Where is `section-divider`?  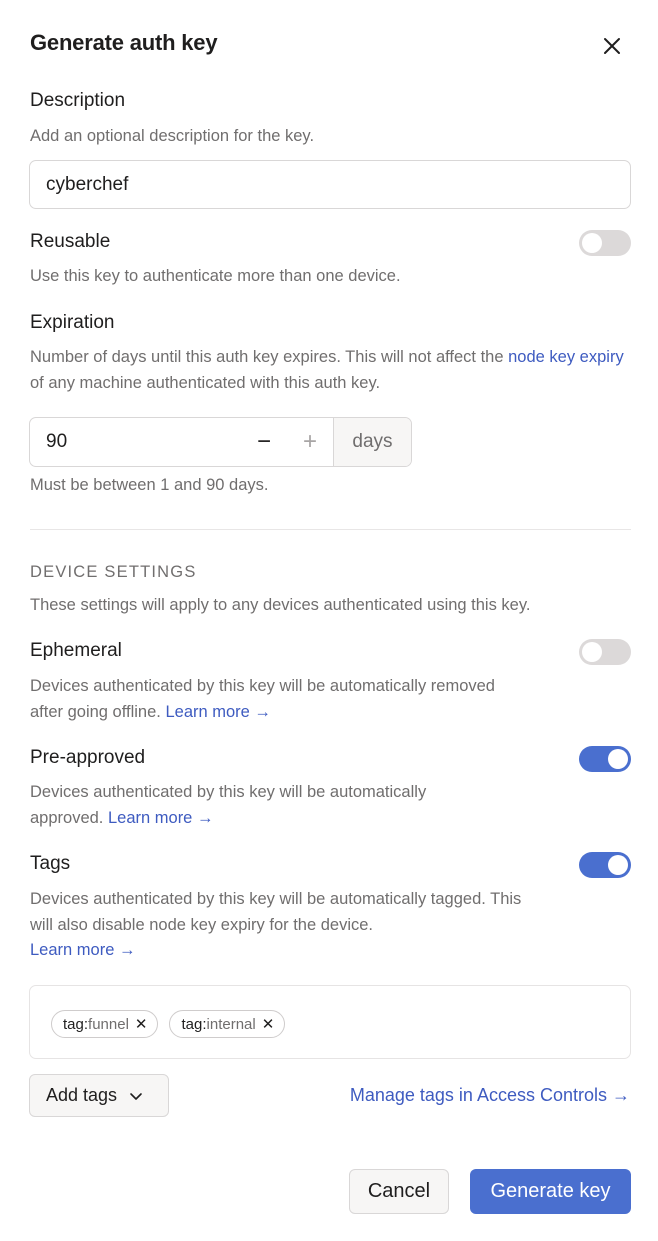
section-divider is located at coordinates (330, 529).